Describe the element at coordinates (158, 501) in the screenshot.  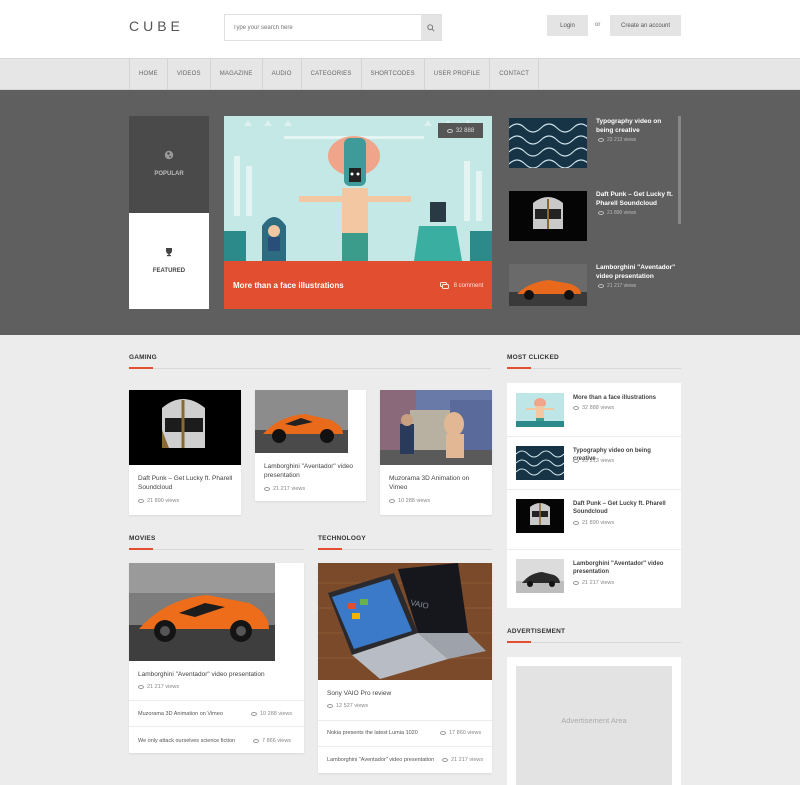
I see `card-views: 21 890 views` at that location.